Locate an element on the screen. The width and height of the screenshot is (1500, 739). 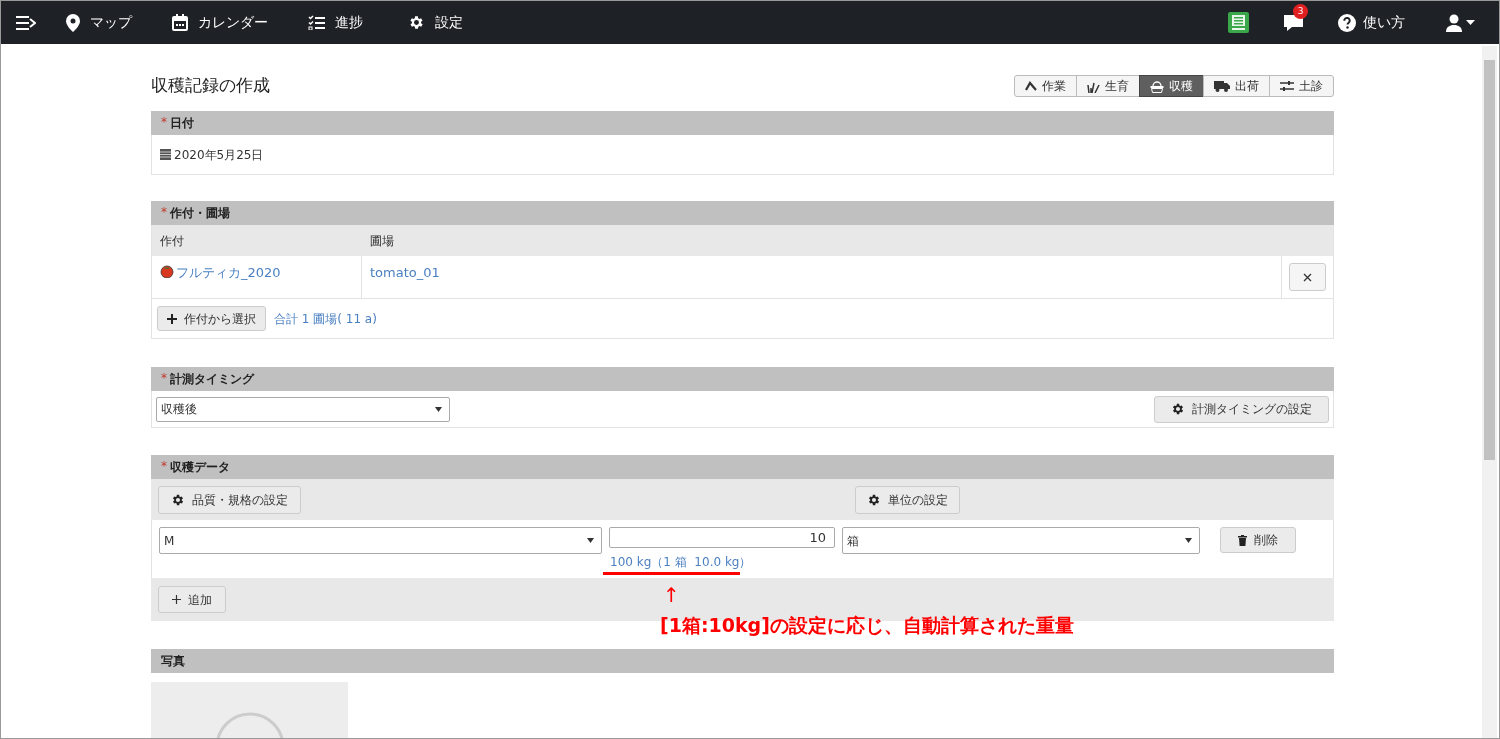
unit-settings-button: 単位の設定 is located at coordinates (907, 499).